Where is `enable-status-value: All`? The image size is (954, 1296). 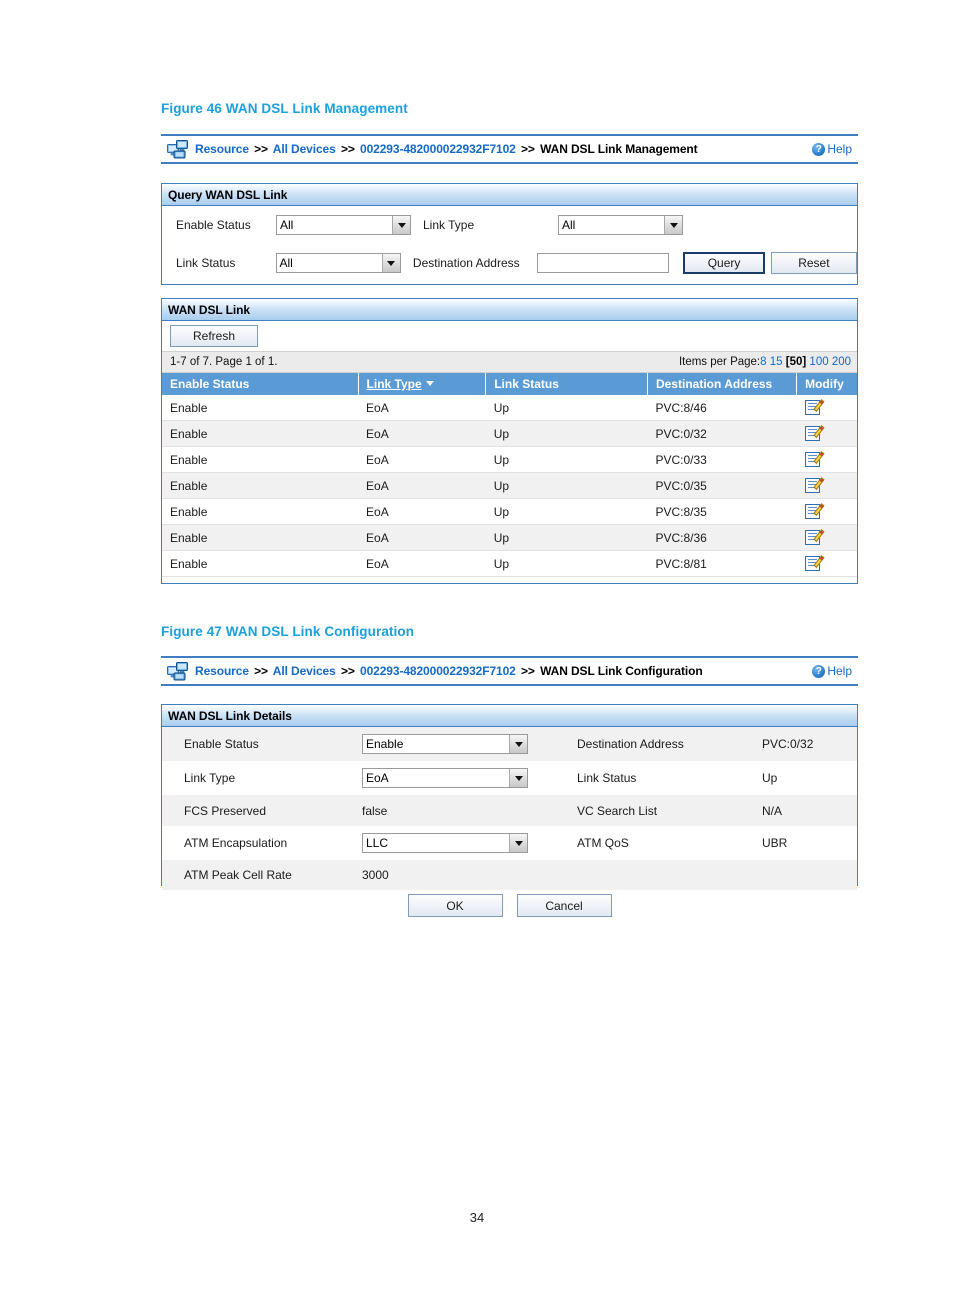
enable-status-value: All is located at coordinates (287, 225).